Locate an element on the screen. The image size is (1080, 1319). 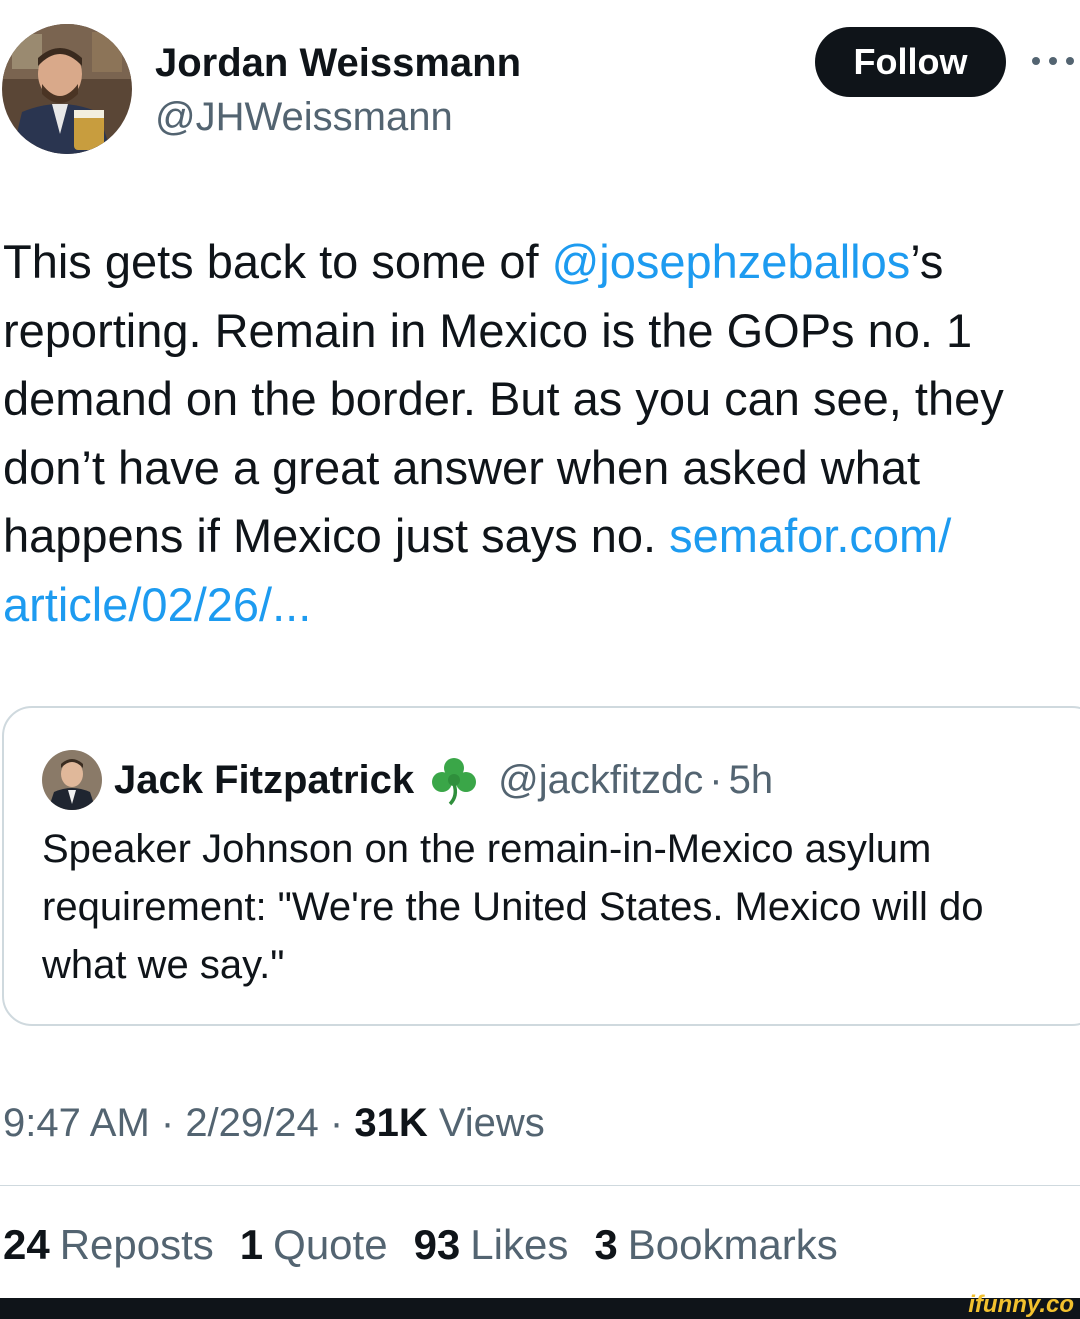
quote-header: Jack Fitzpatrick @jackfitzdc · 5h is located at coordinates (443, 780).